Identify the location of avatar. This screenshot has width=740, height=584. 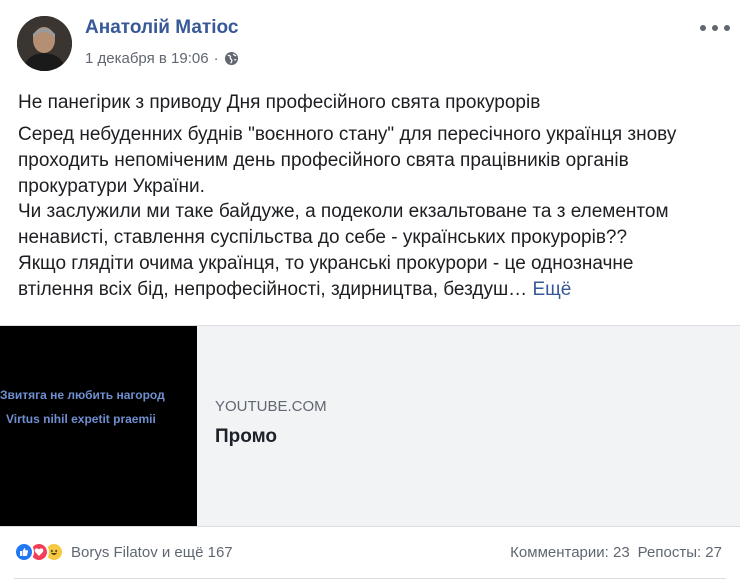
(44, 43).